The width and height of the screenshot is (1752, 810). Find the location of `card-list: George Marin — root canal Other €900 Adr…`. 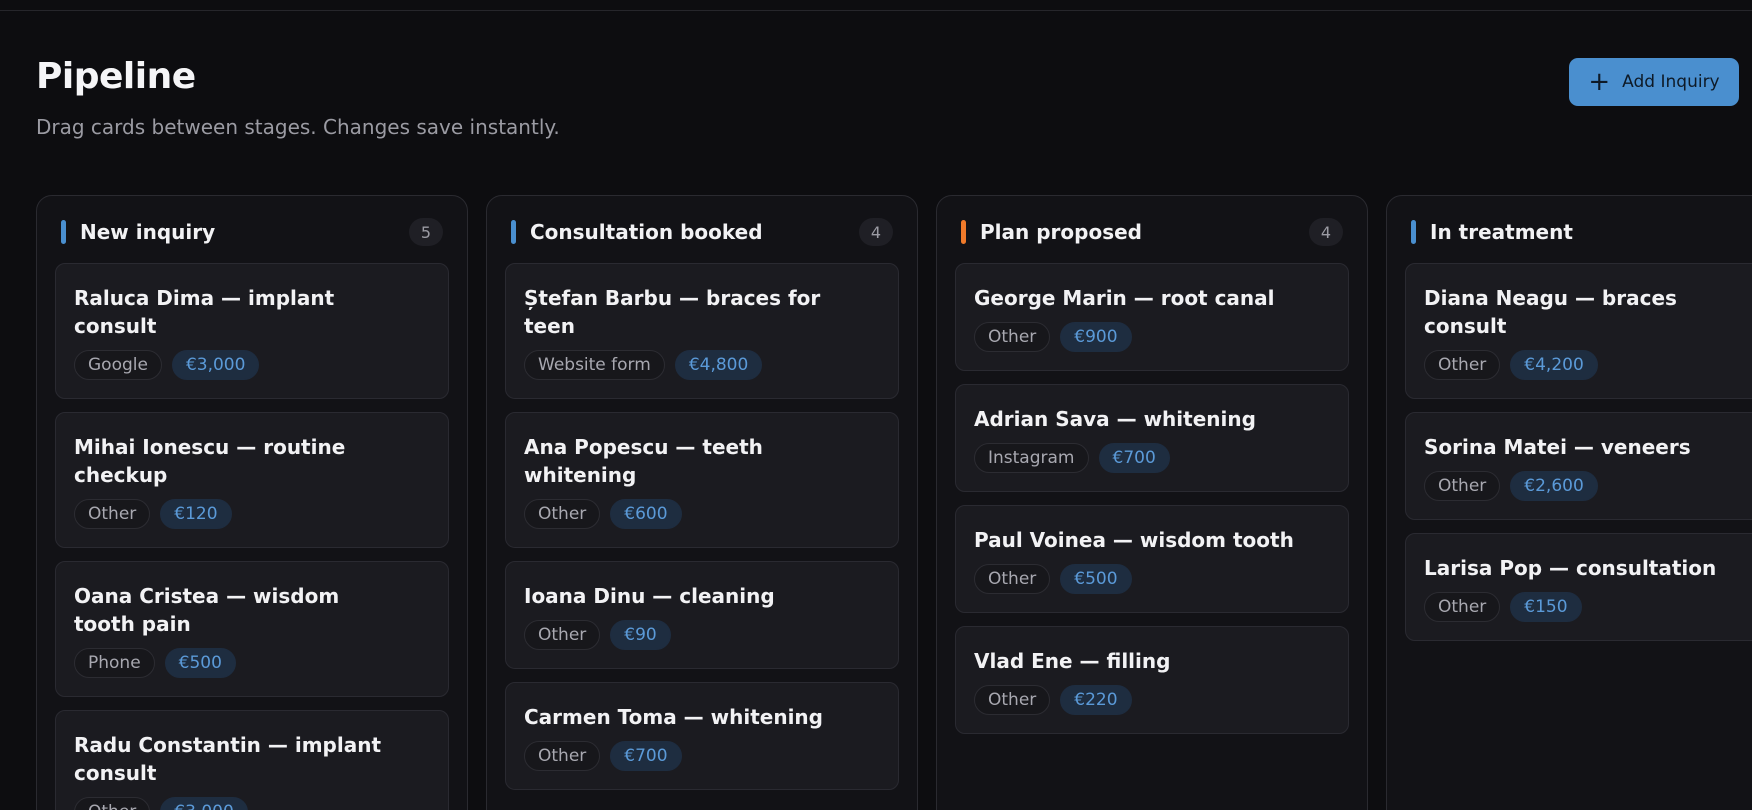

card-list: George Marin — root canal Other €900 Adr… is located at coordinates (1152, 498).